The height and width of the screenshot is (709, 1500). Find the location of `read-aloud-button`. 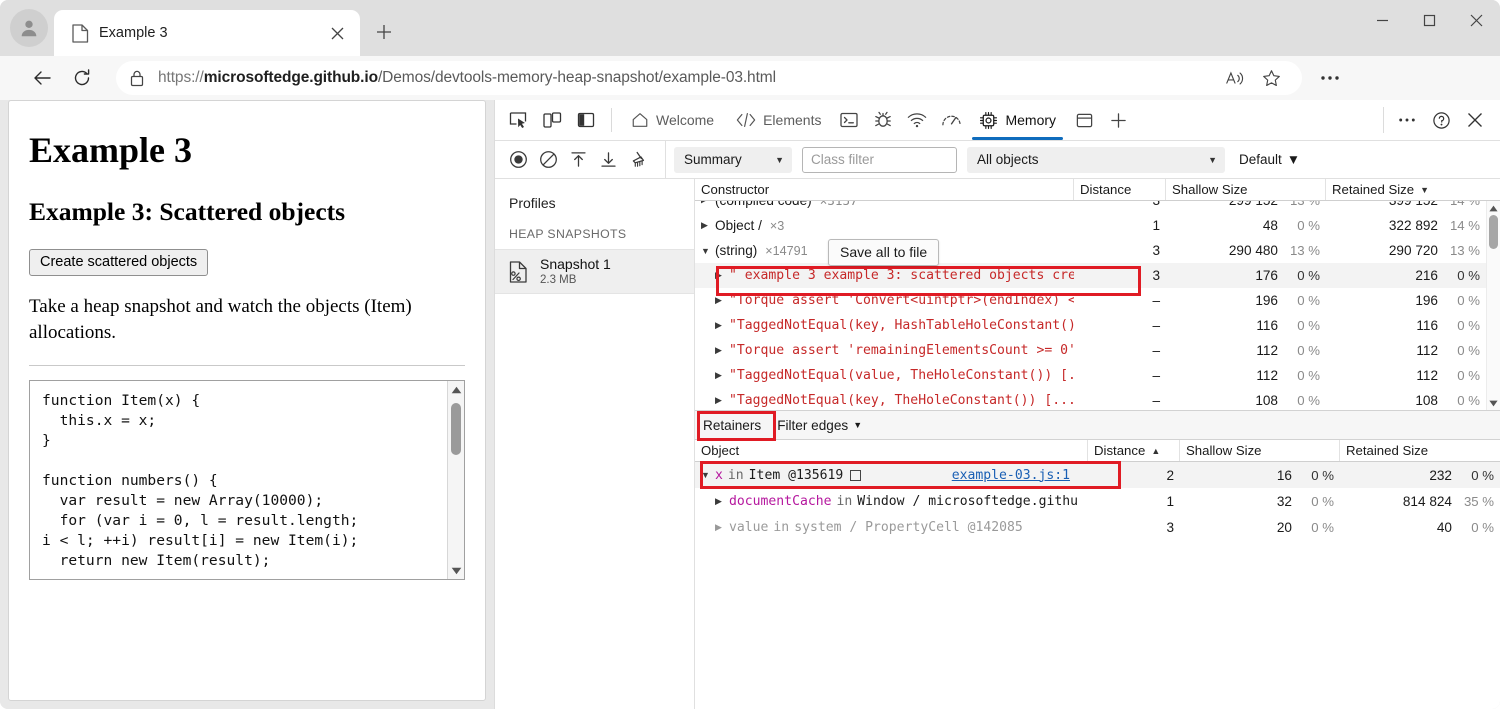

read-aloud-button is located at coordinates (1235, 78).